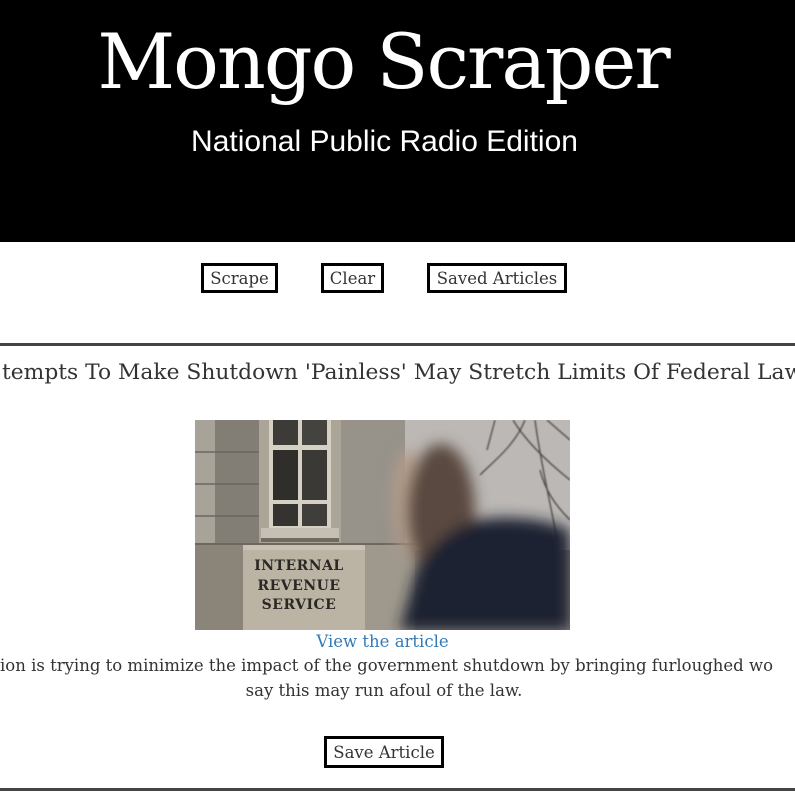 The image size is (795, 796). What do you see at coordinates (300, 540) in the screenshot?
I see `window-sill-shadow` at bounding box center [300, 540].